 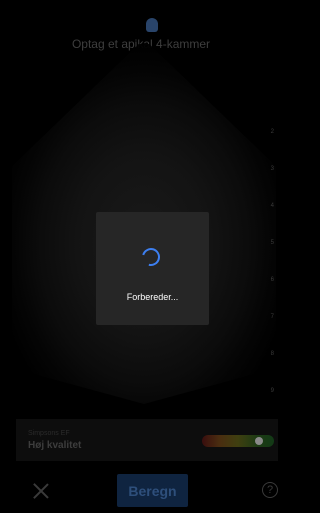 What do you see at coordinates (272, 354) in the screenshot?
I see `depth-tick: 8` at bounding box center [272, 354].